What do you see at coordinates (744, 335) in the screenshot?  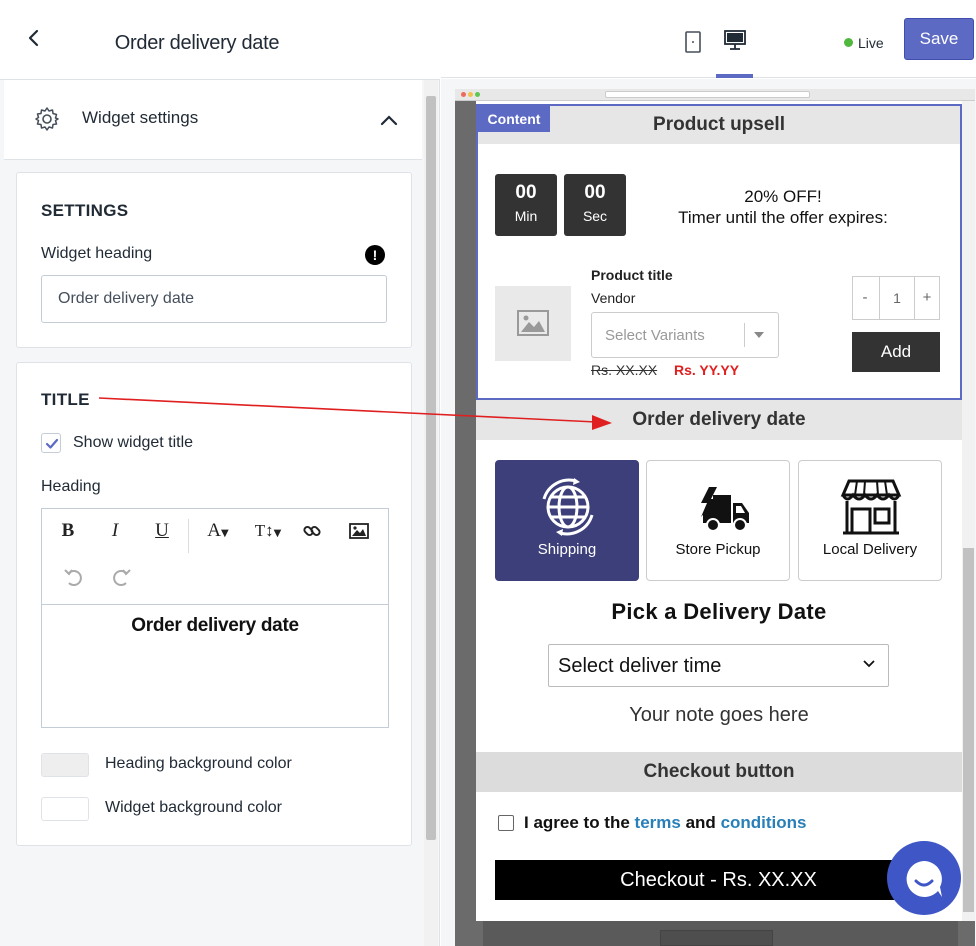 I see `variant-divider` at bounding box center [744, 335].